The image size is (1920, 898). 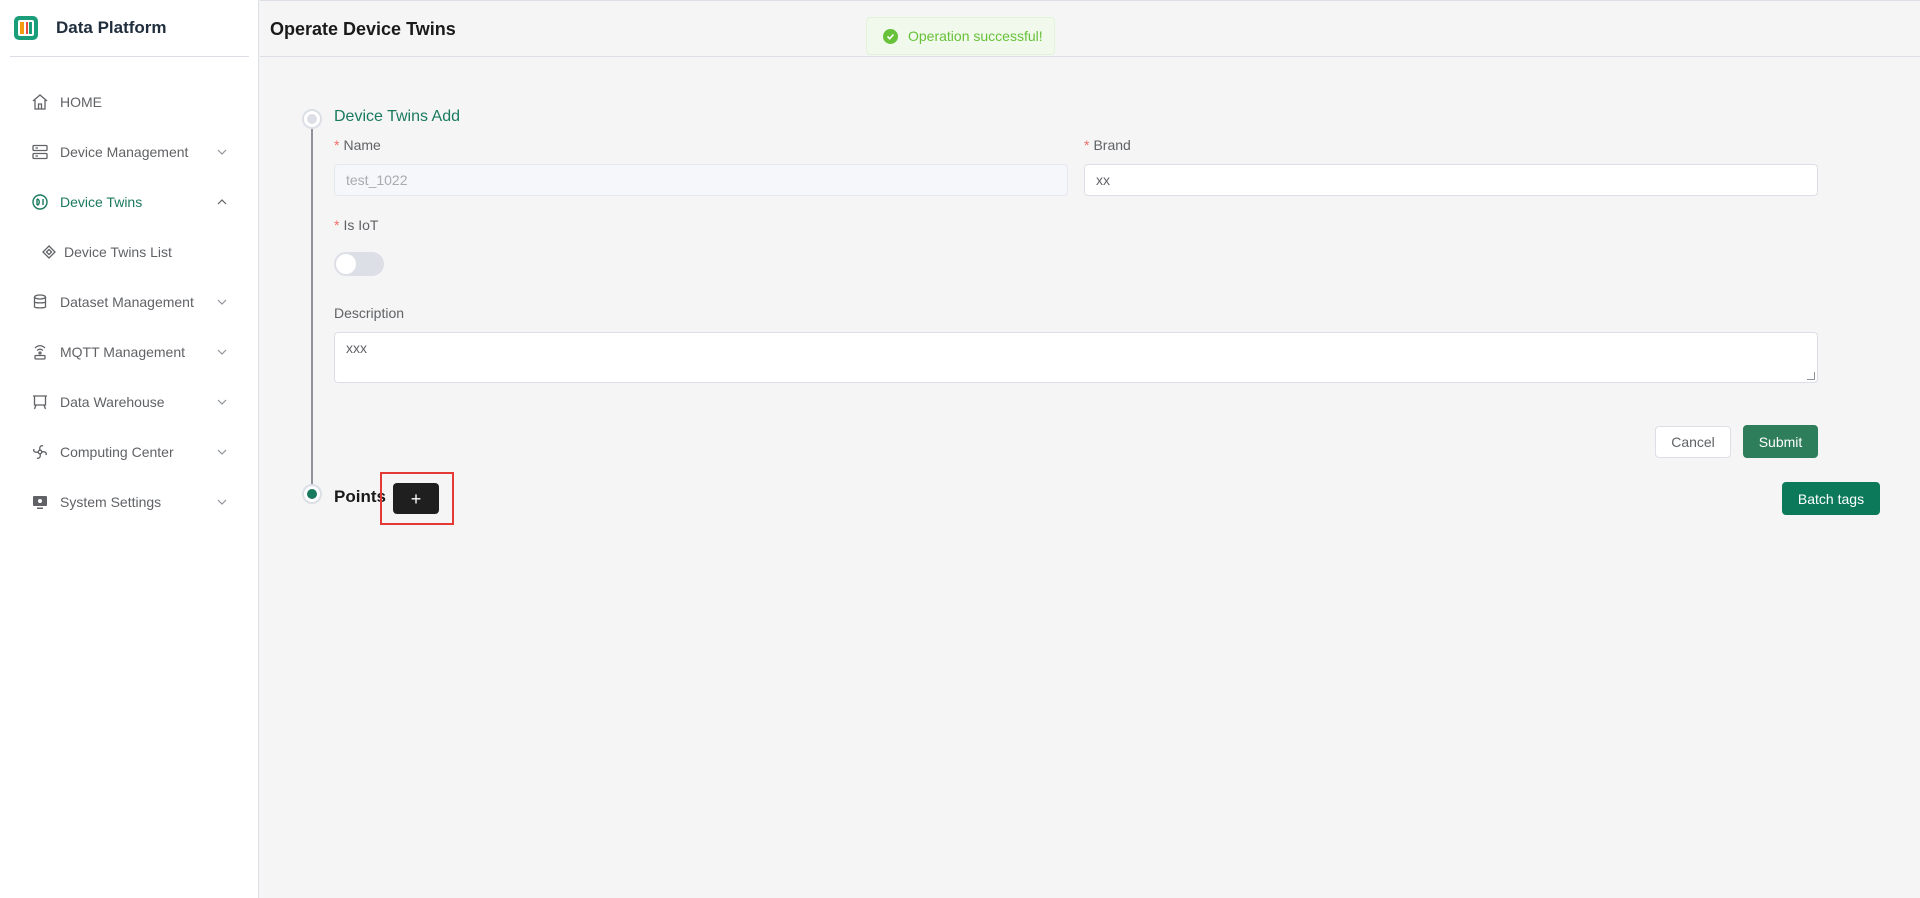 What do you see at coordinates (40, 202) in the screenshot?
I see `twins-icon` at bounding box center [40, 202].